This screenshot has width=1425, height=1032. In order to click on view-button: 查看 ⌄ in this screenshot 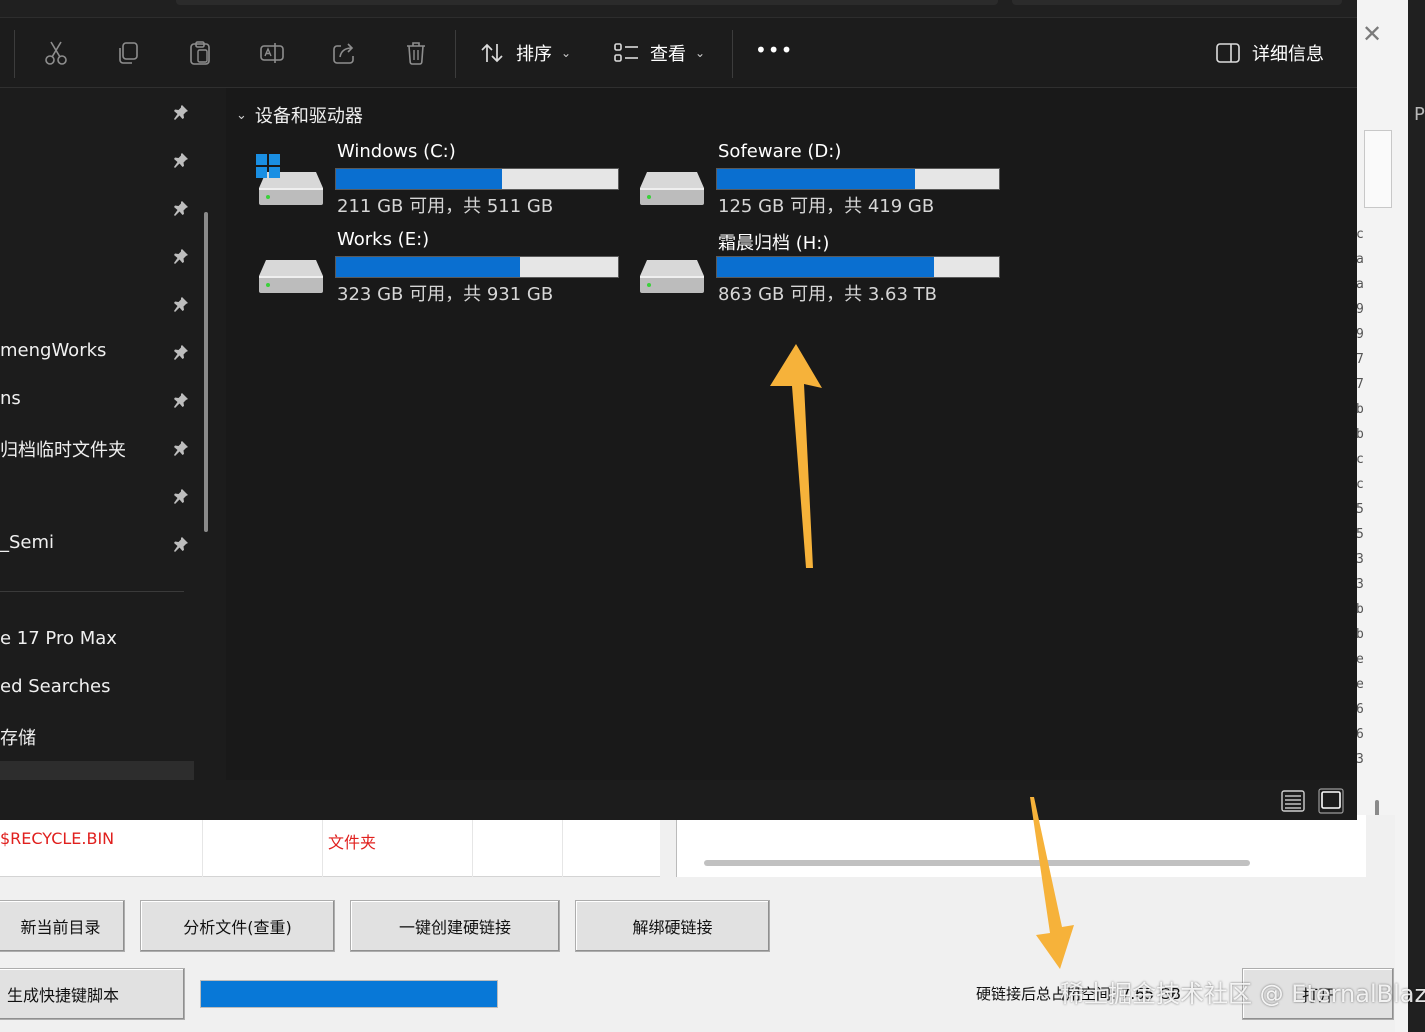, I will do `click(662, 53)`.